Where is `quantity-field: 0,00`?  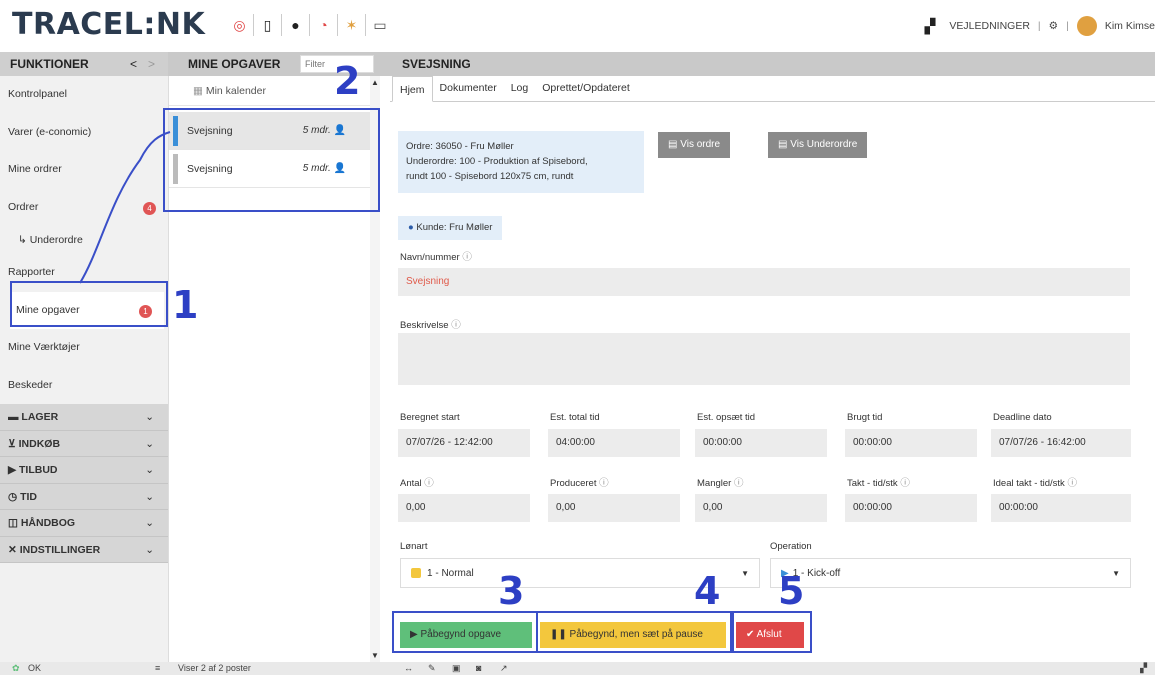 quantity-field: 0,00 is located at coordinates (464, 508).